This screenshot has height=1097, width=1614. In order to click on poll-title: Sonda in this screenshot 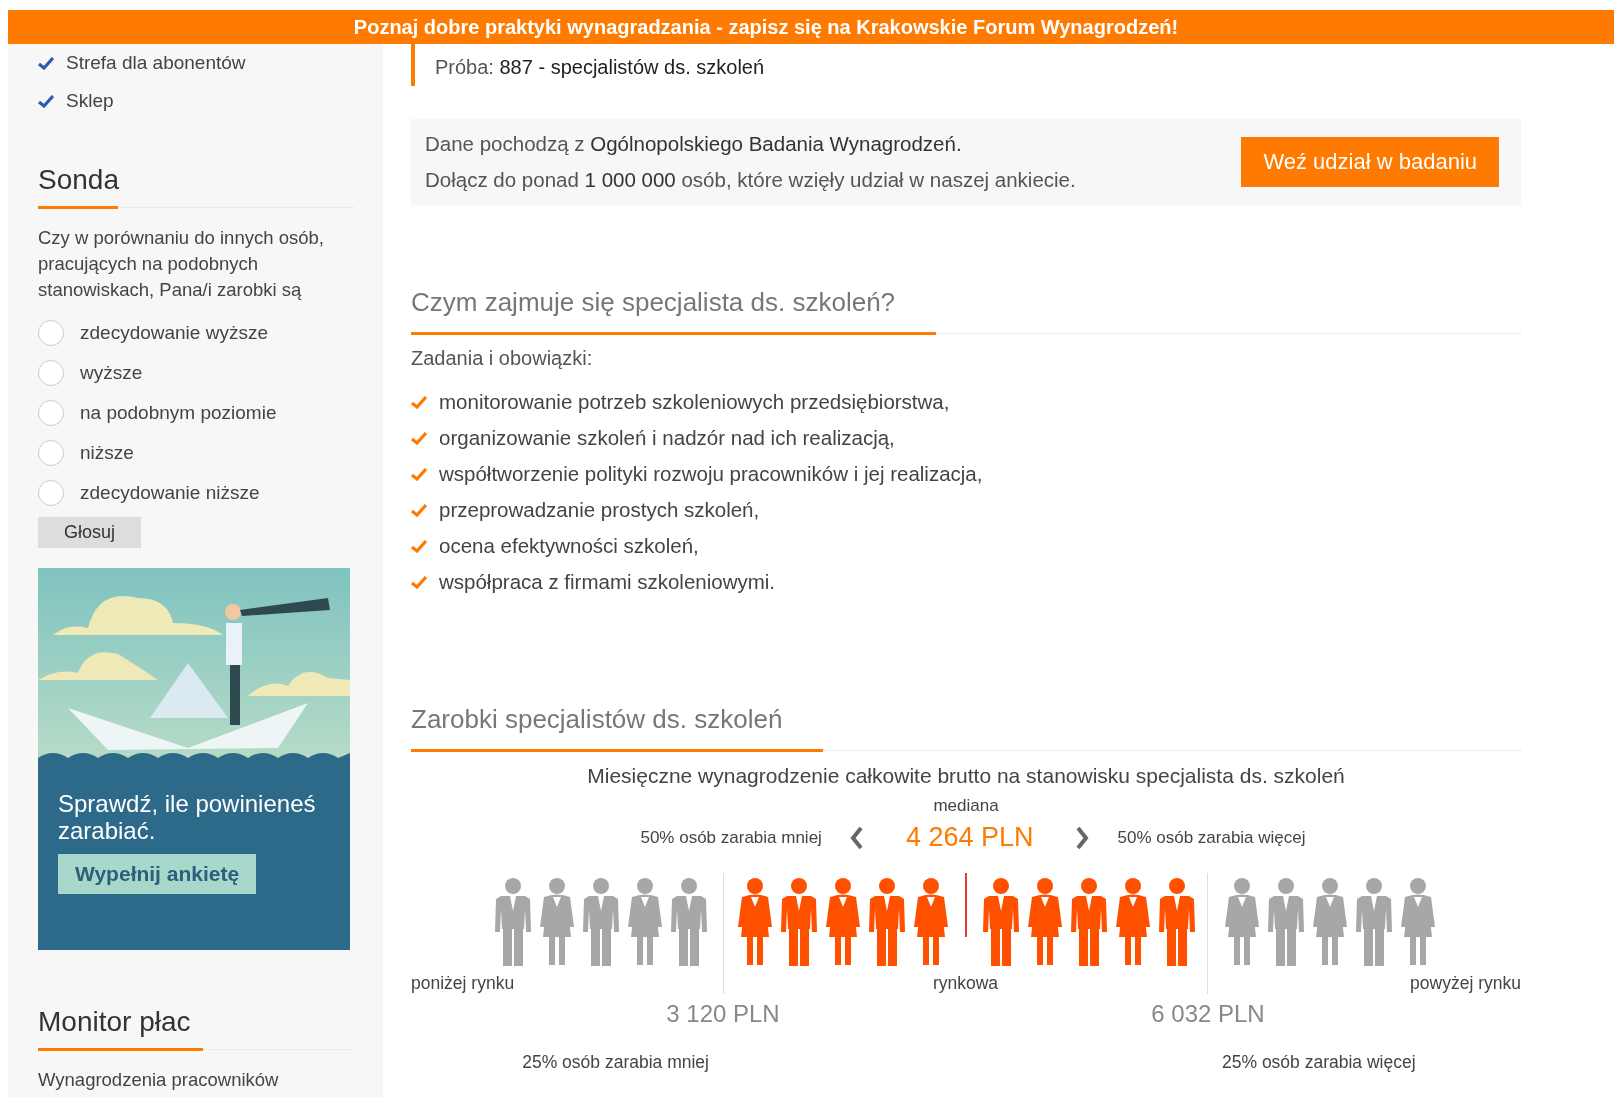, I will do `click(79, 180)`.